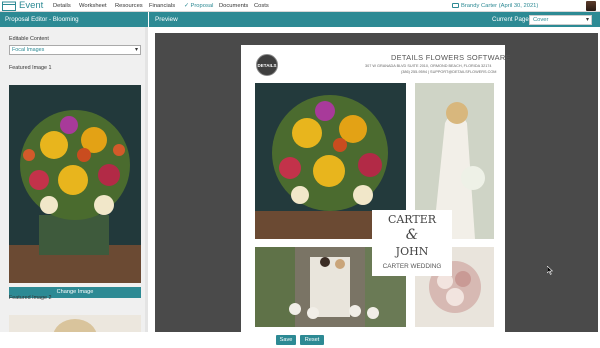 The height and width of the screenshot is (348, 600). Describe the element at coordinates (31, 5) in the screenshot. I see `app-title: Event` at that location.